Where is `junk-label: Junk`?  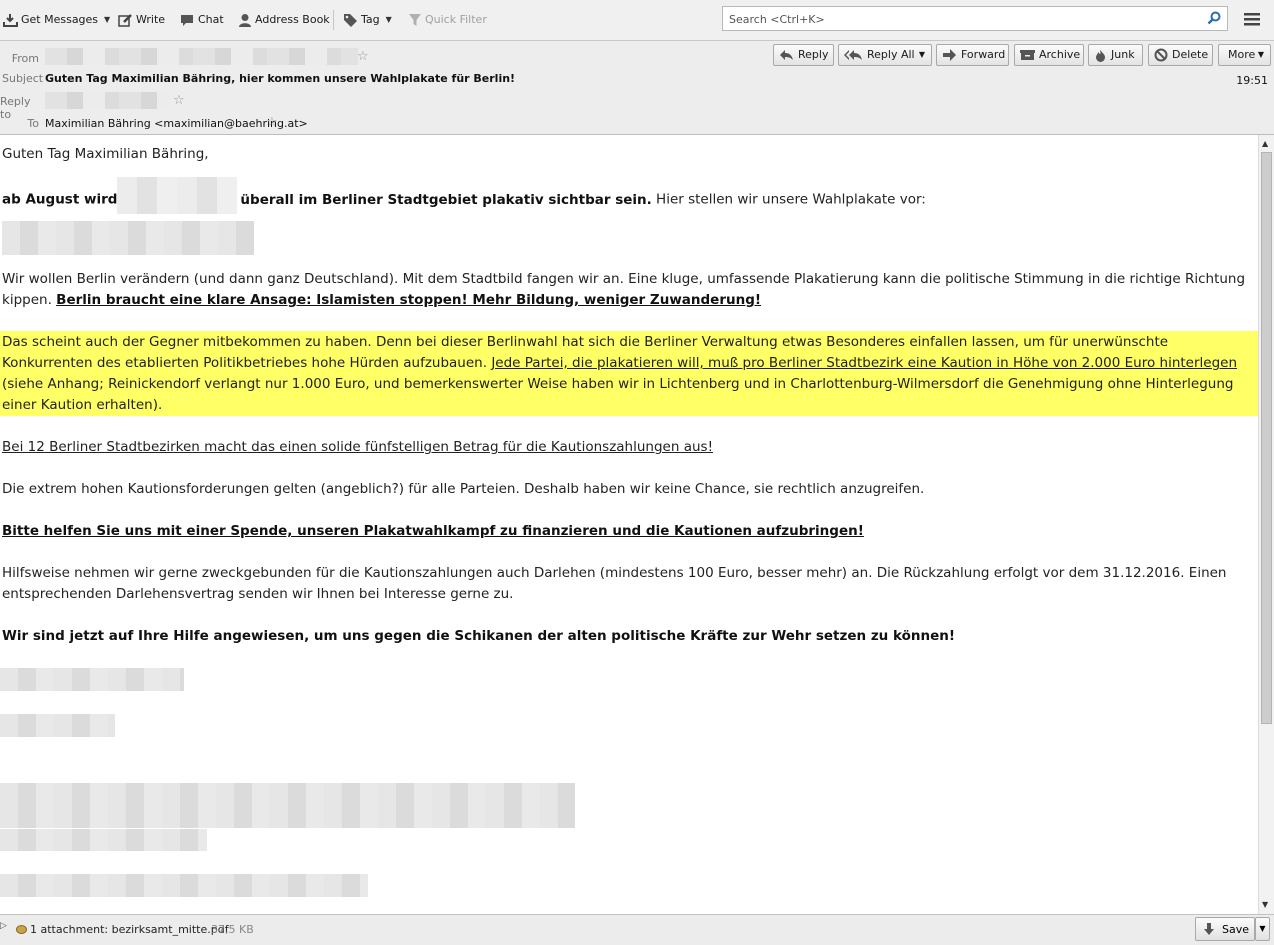
junk-label: Junk is located at coordinates (1123, 54).